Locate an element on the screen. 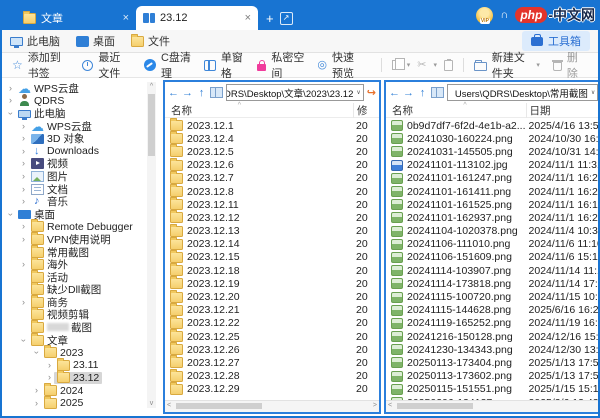 This screenshot has width=600, height=418. recent-files-button: 最近文件 is located at coordinates (106, 65).